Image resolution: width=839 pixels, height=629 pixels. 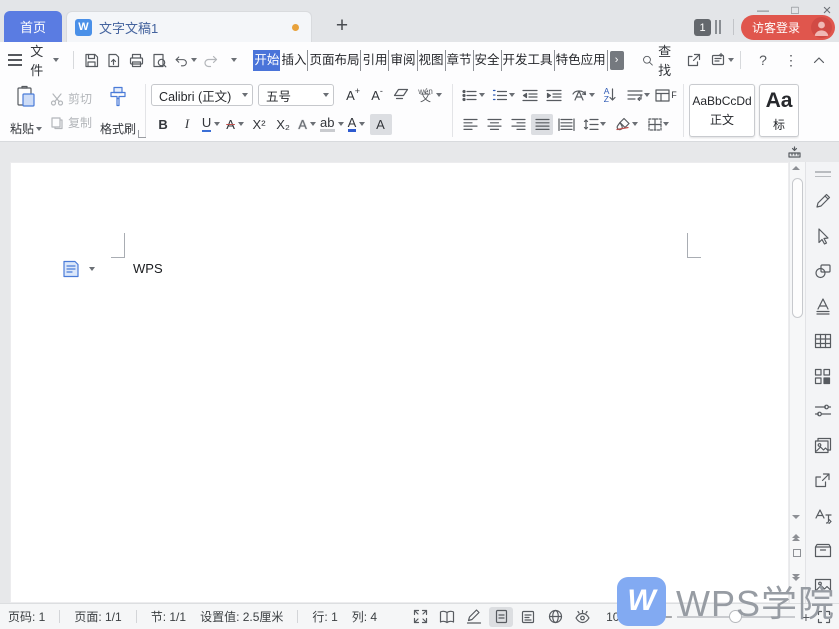 I want to click on print-layout-icon, so click(x=501, y=616).